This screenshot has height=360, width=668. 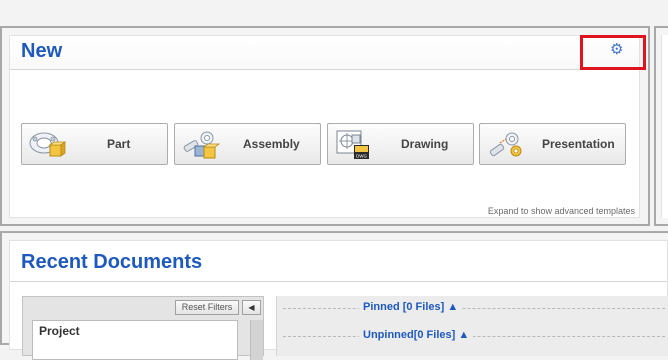 What do you see at coordinates (42, 51) in the screenshot?
I see `new-section-title: New` at bounding box center [42, 51].